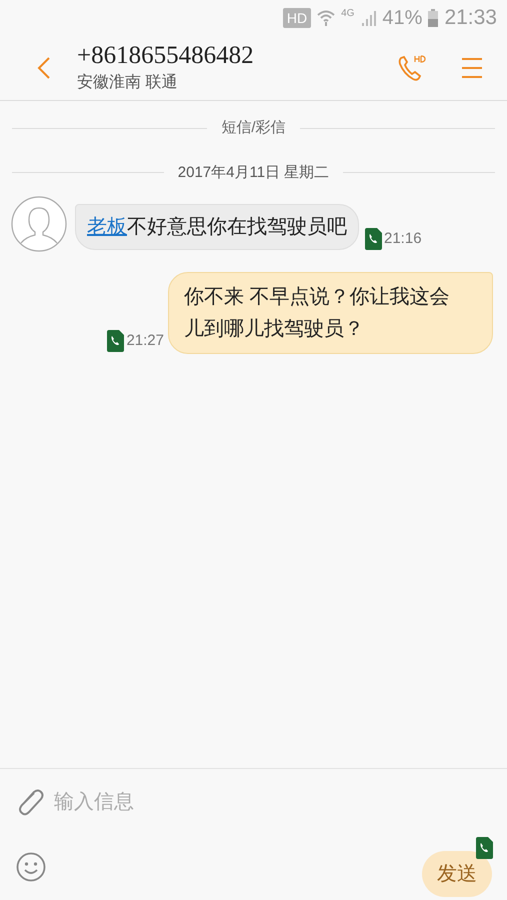 The width and height of the screenshot is (507, 900). I want to click on network-type: 4G, so click(347, 14).